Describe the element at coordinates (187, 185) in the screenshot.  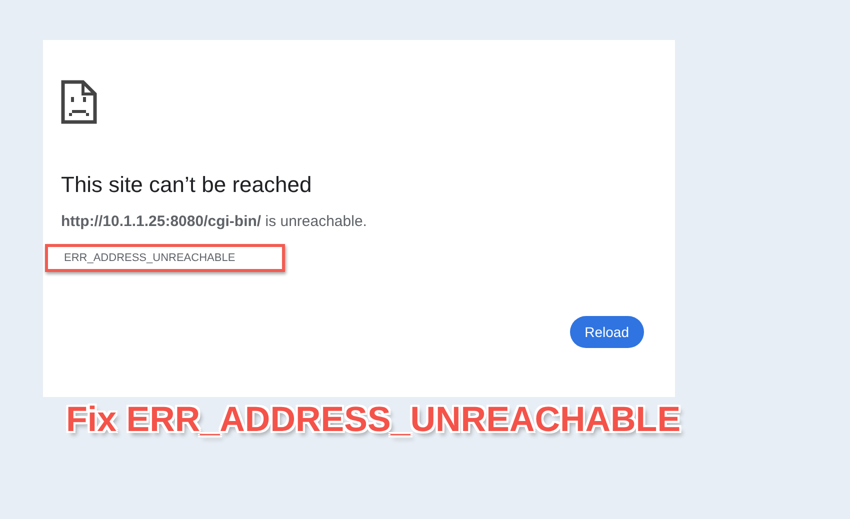
I see `error-heading: This site can’t be reached` at that location.